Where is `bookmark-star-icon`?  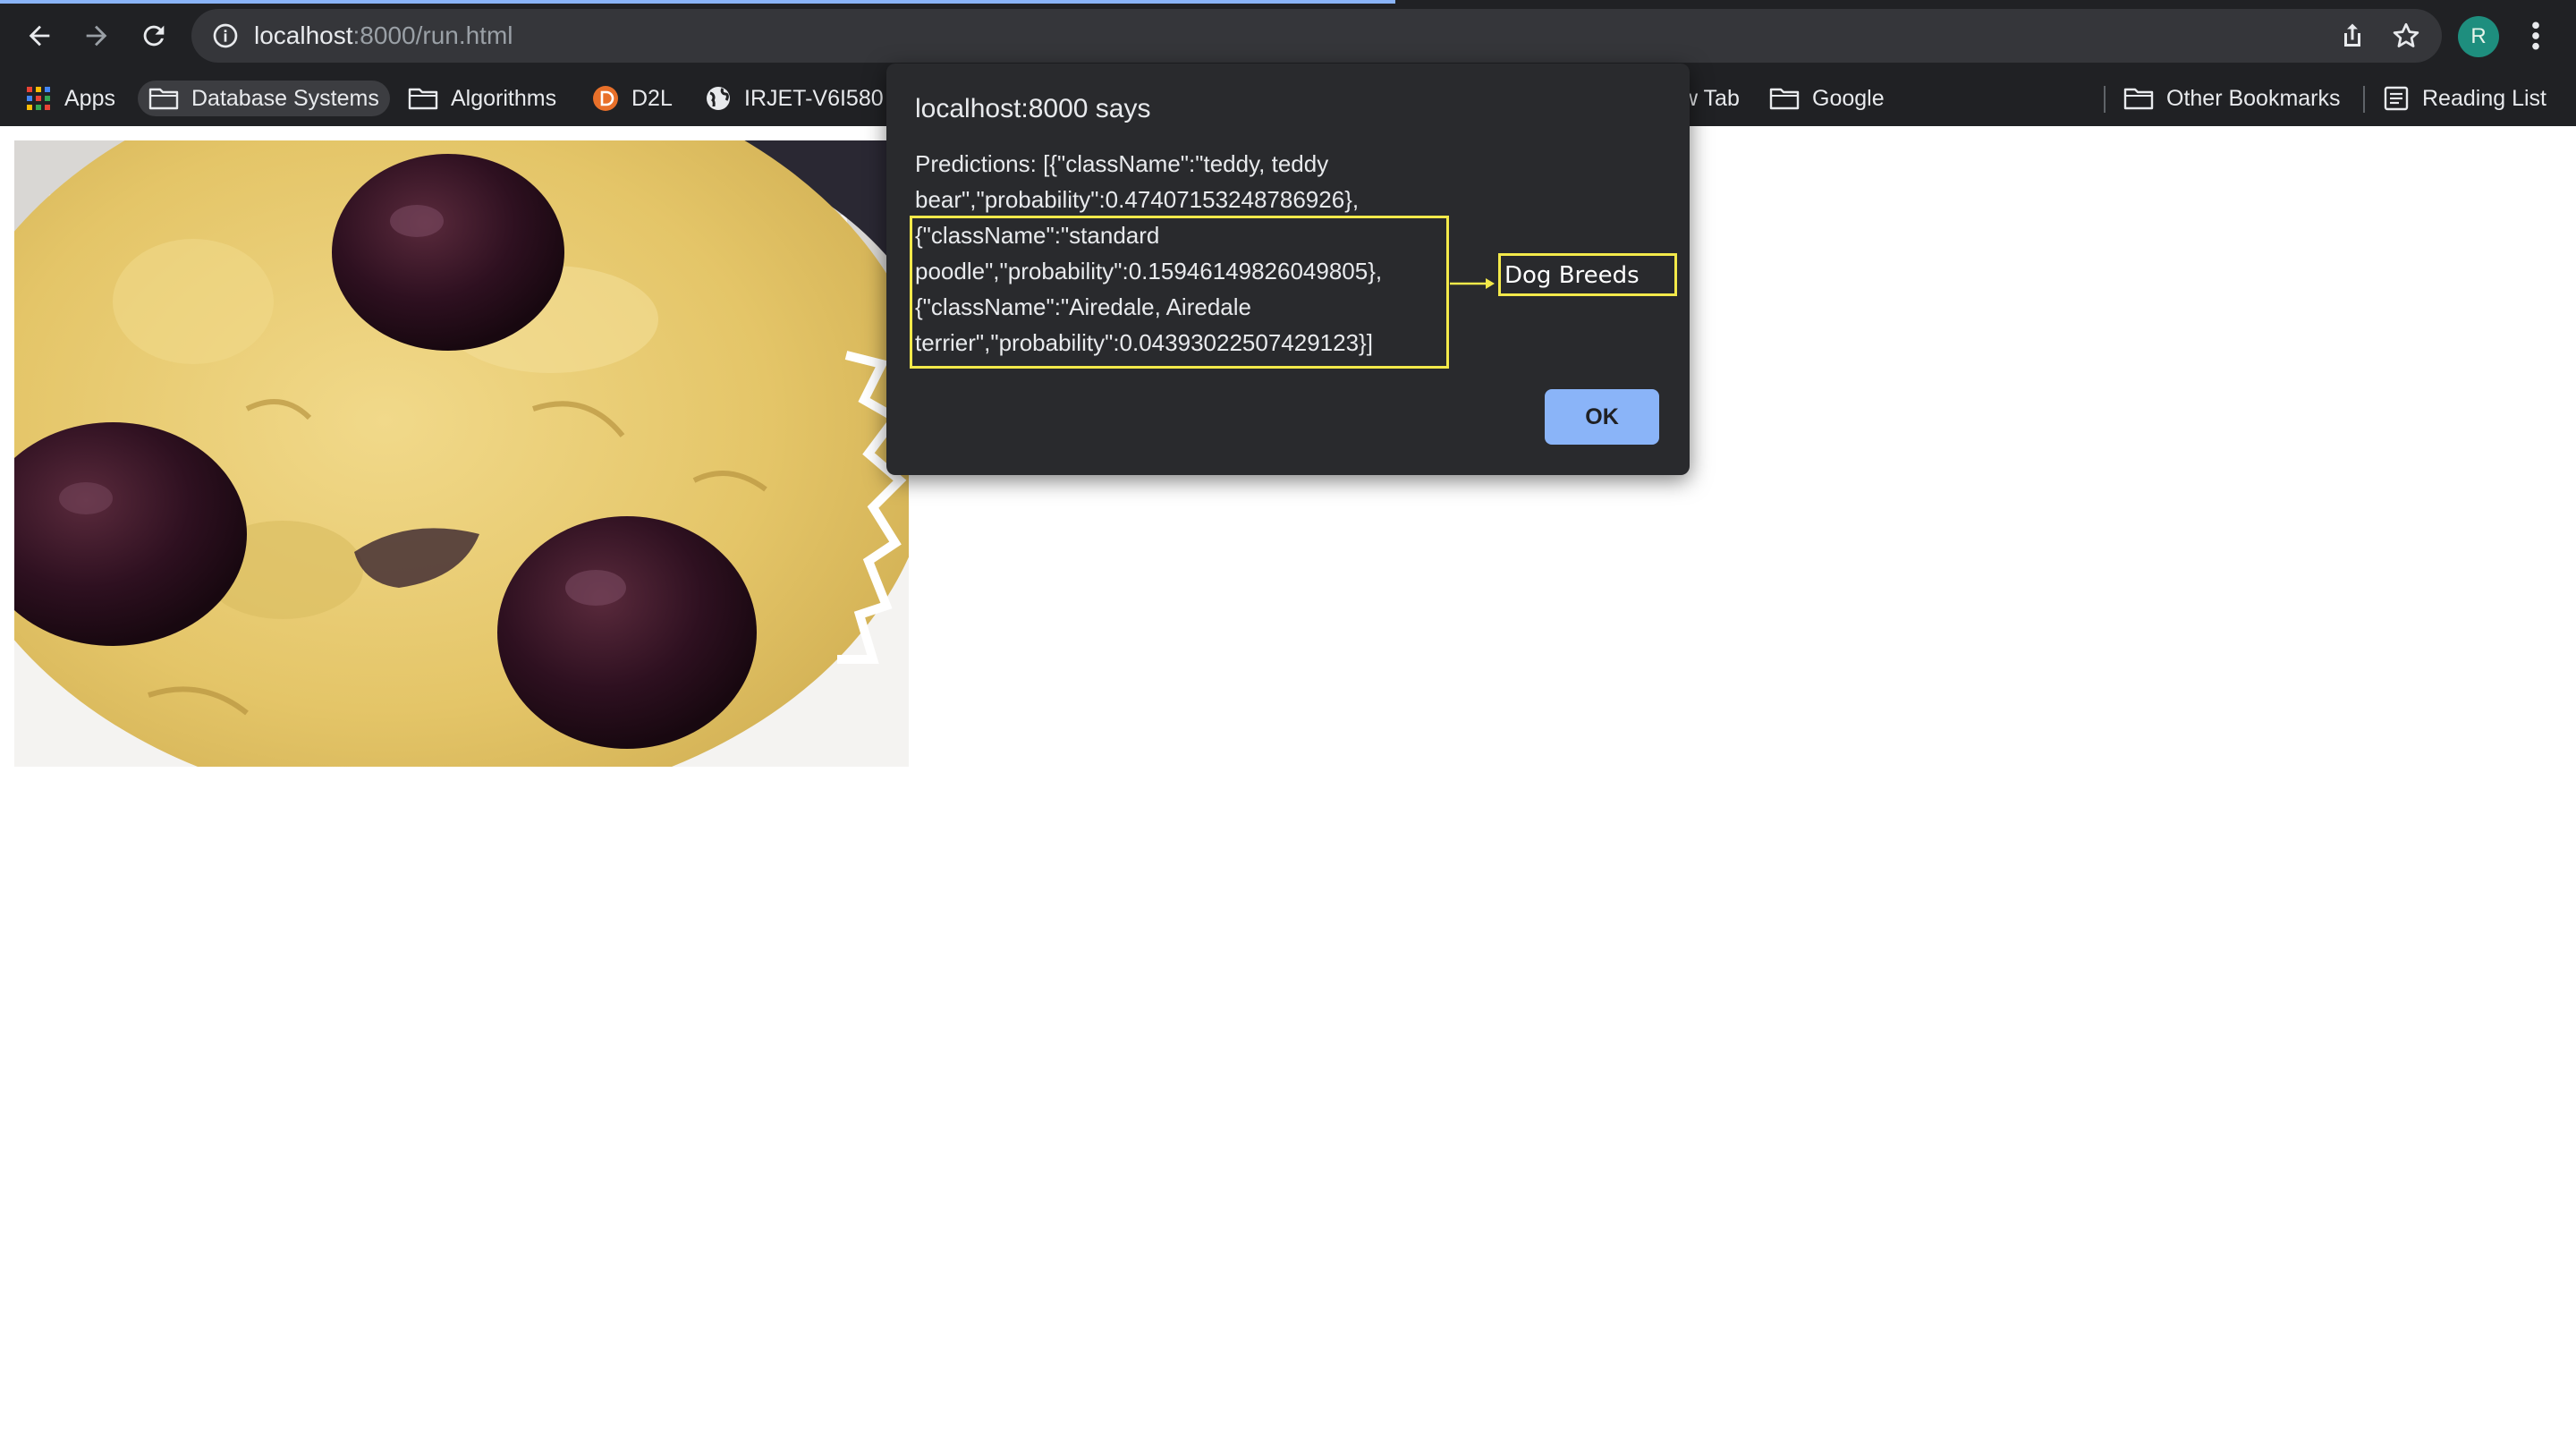
bookmark-star-icon is located at coordinates (2406, 36).